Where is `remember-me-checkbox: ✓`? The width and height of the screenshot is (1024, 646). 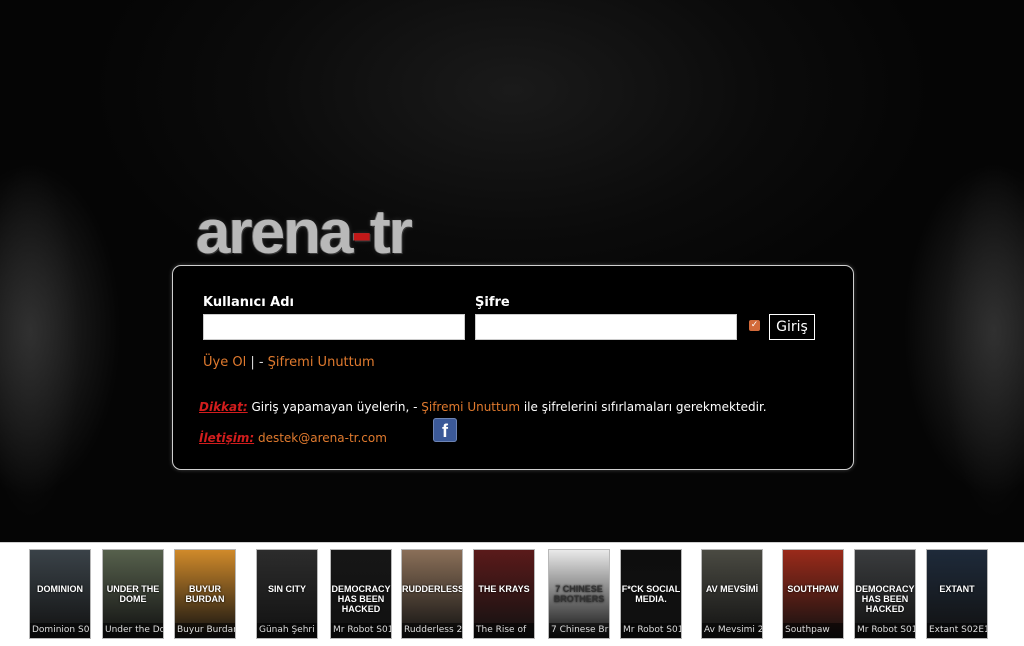 remember-me-checkbox: ✓ is located at coordinates (754, 325).